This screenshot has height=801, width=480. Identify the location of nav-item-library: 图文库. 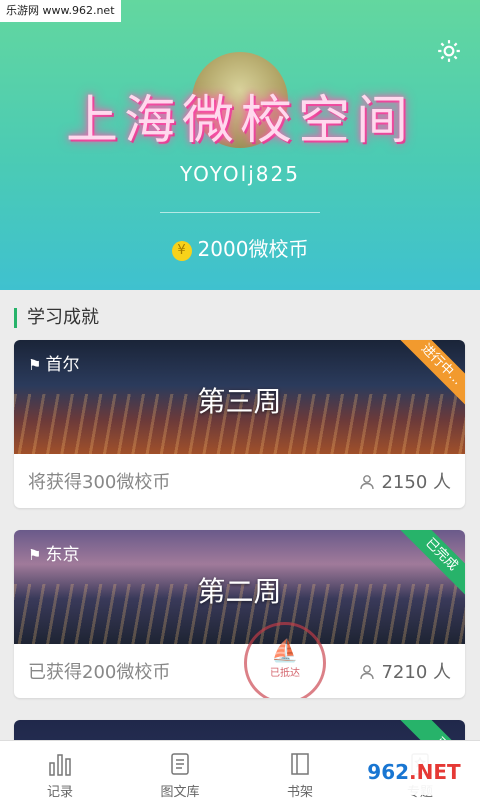
(180, 771).